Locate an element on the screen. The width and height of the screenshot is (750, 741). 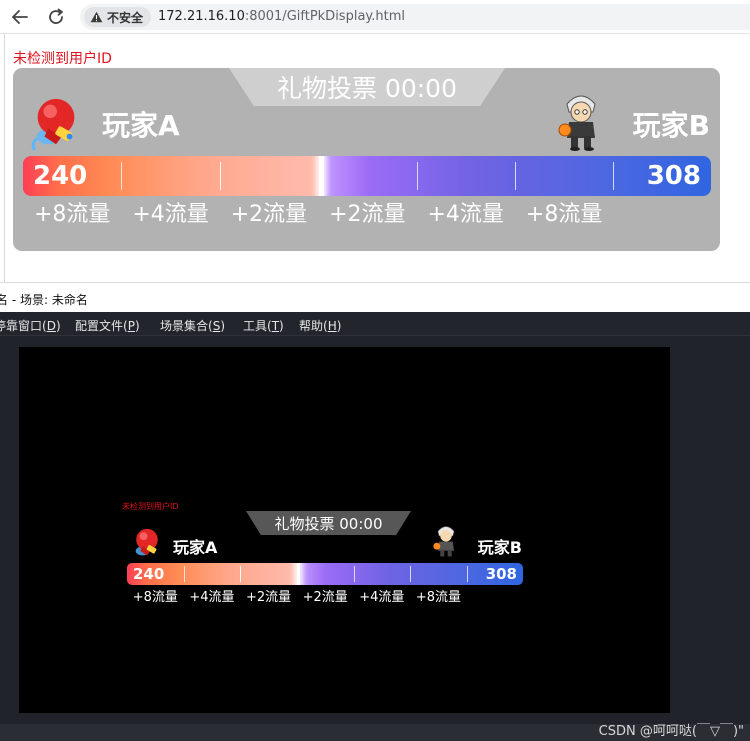
pk-title: 礼物投票 00:00 is located at coordinates (367, 87).